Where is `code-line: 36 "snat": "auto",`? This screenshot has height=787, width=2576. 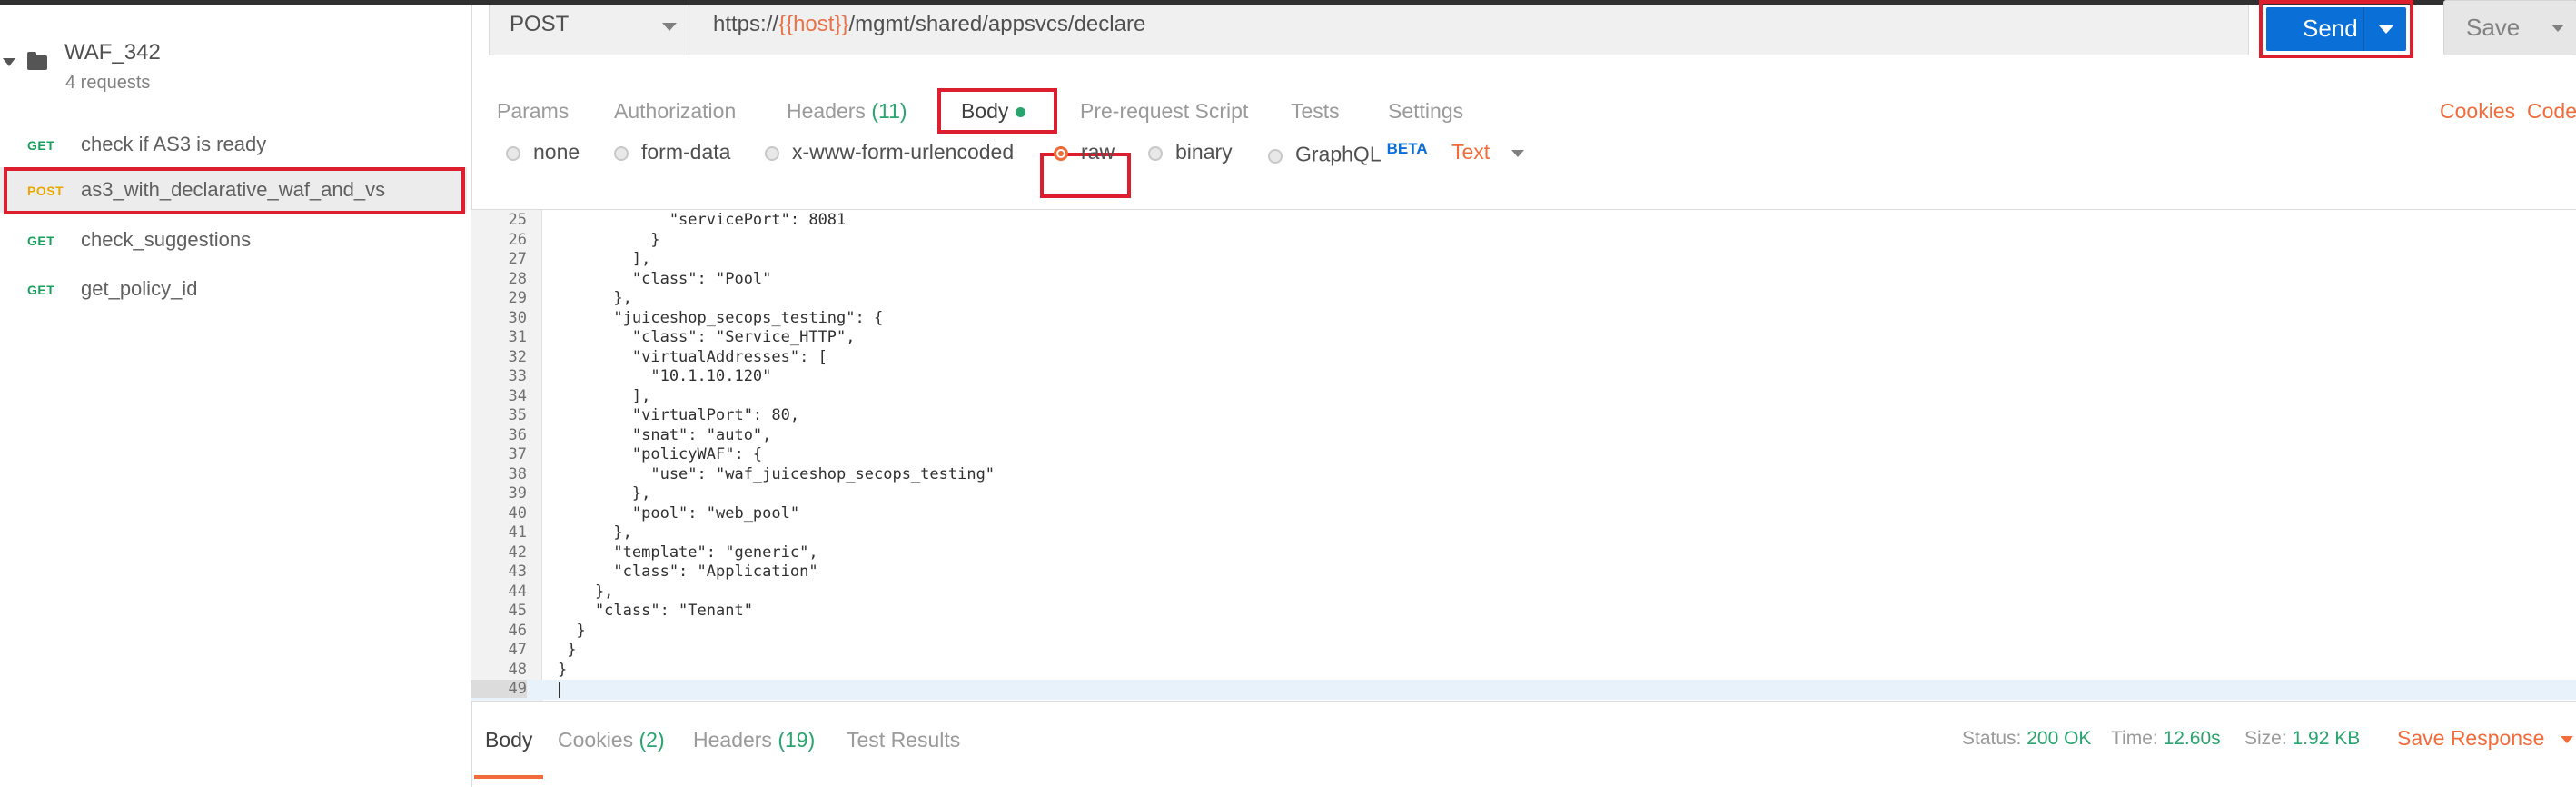
code-line: 36 "snat": "auto", is located at coordinates (1523, 436).